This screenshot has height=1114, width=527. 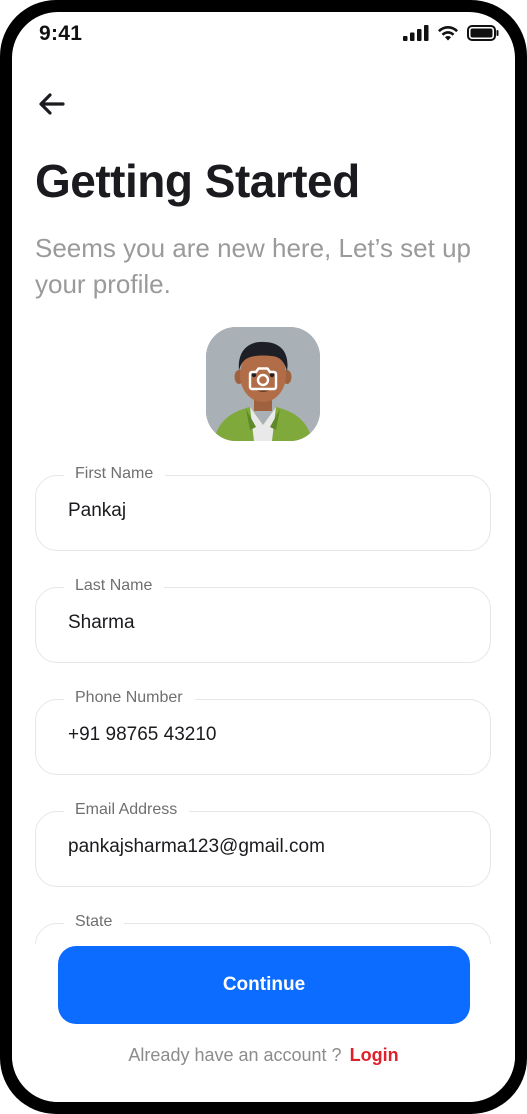 What do you see at coordinates (264, 985) in the screenshot?
I see `continue-button: Continue` at bounding box center [264, 985].